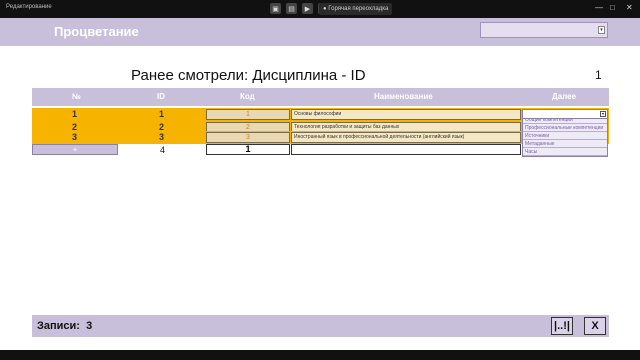 The width and height of the screenshot is (640, 360). What do you see at coordinates (565, 136) in the screenshot?
I see `menu-item-sources: Источники` at bounding box center [565, 136].